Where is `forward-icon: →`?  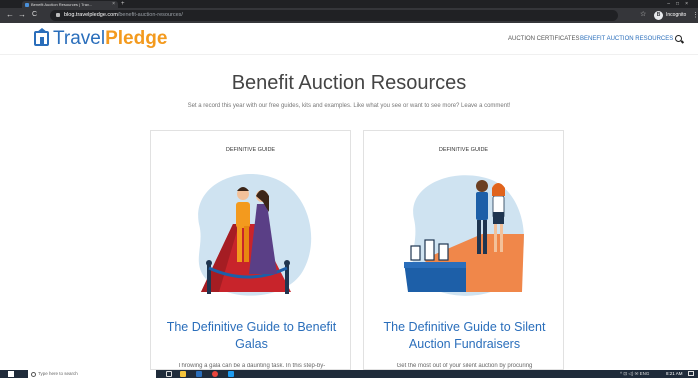
forward-icon: → is located at coordinates (22, 15).